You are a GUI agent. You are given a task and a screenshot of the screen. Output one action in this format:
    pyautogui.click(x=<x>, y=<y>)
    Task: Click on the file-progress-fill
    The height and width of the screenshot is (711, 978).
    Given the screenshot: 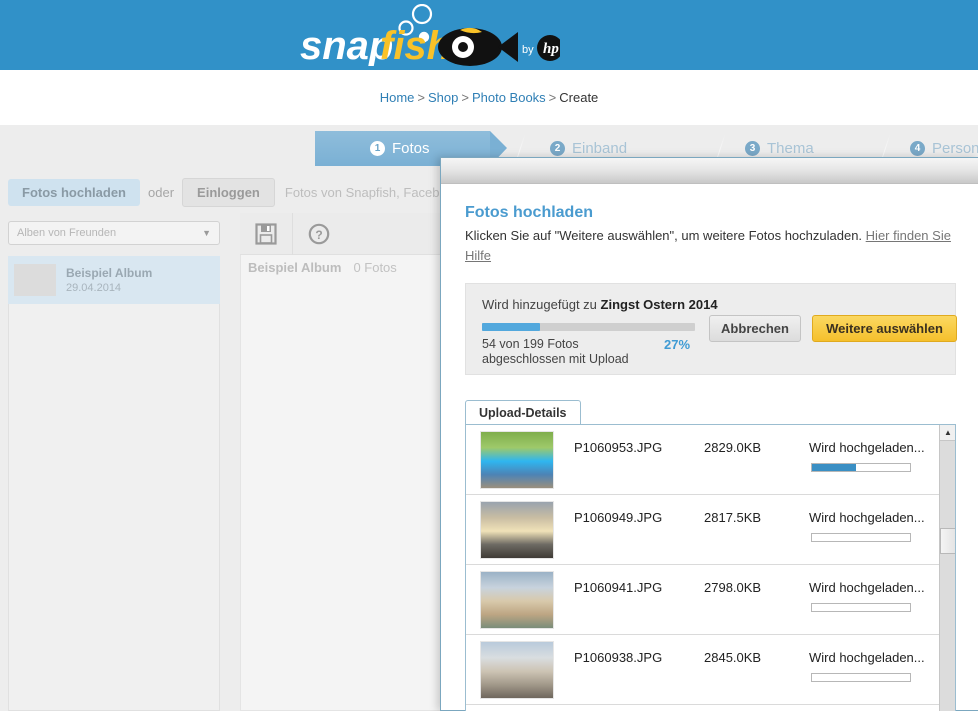 What is the action you would take?
    pyautogui.click(x=834, y=467)
    